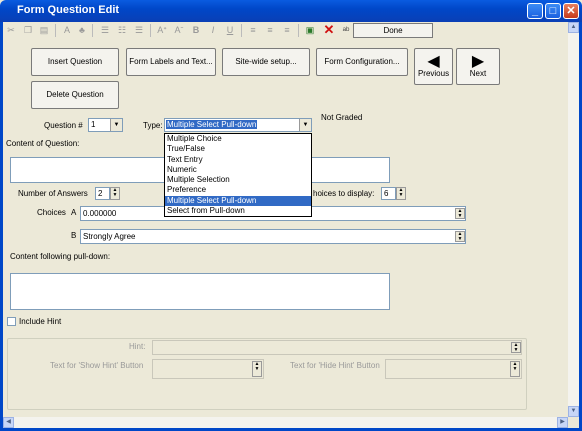 The height and width of the screenshot is (431, 582). Describe the element at coordinates (346, 30) in the screenshot. I see `spellcheck-icon: ᵃᵇ` at that location.